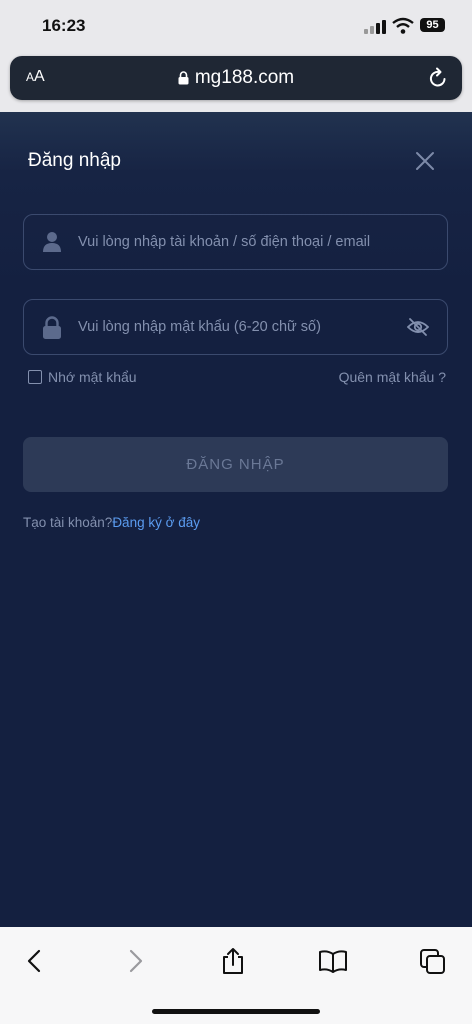 This screenshot has height=1024, width=472. Describe the element at coordinates (433, 961) in the screenshot. I see `tabs-icon` at that location.